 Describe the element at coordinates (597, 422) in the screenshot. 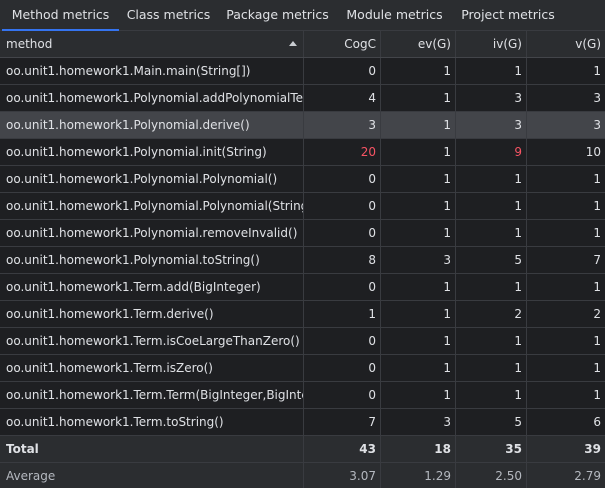

I see `vg-cell: 6` at that location.